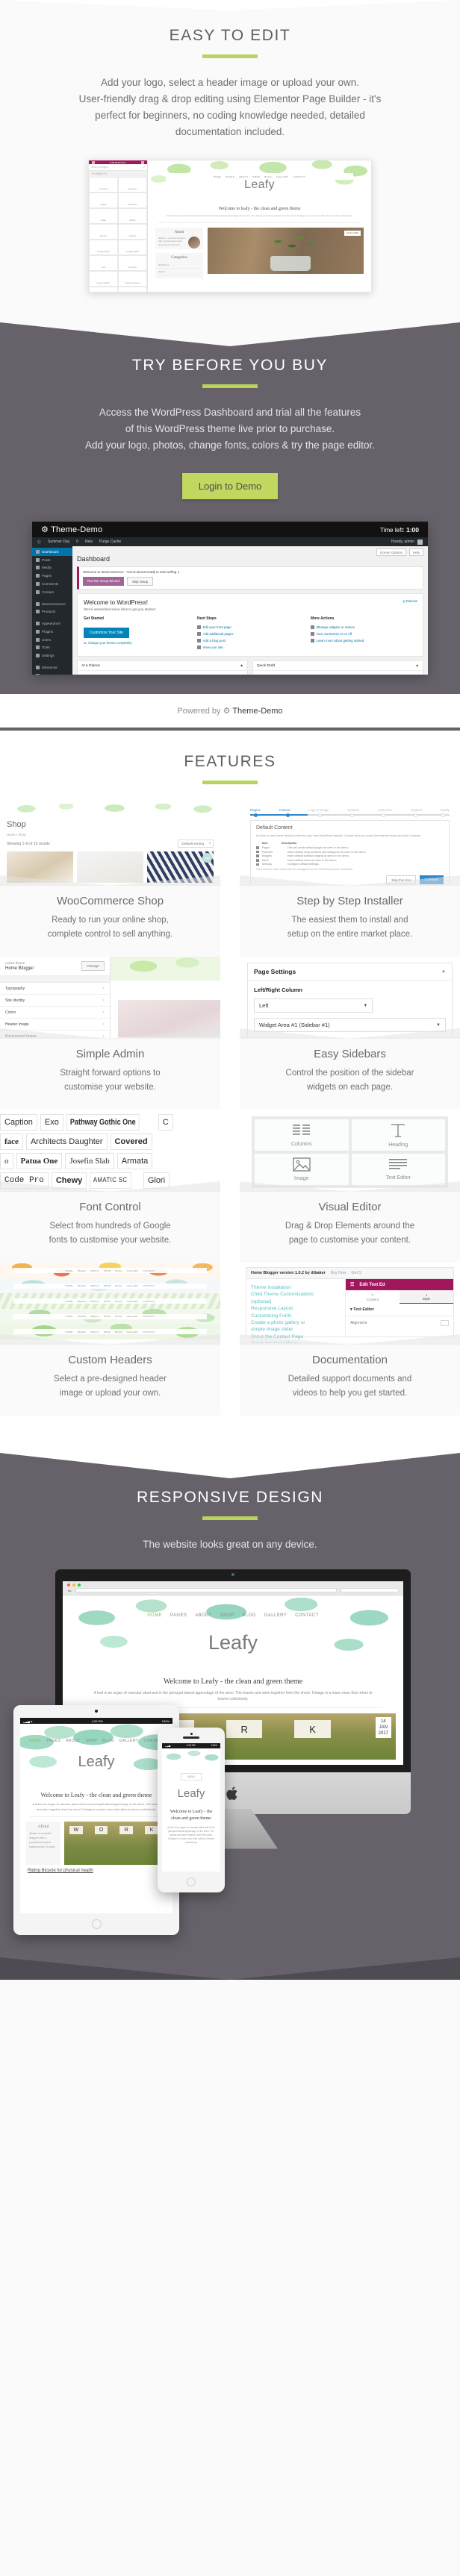 Image resolution: width=460 pixels, height=2576 pixels. What do you see at coordinates (364, 634) in the screenshot?
I see `more-action-link: Turn comments on or off` at bounding box center [364, 634].